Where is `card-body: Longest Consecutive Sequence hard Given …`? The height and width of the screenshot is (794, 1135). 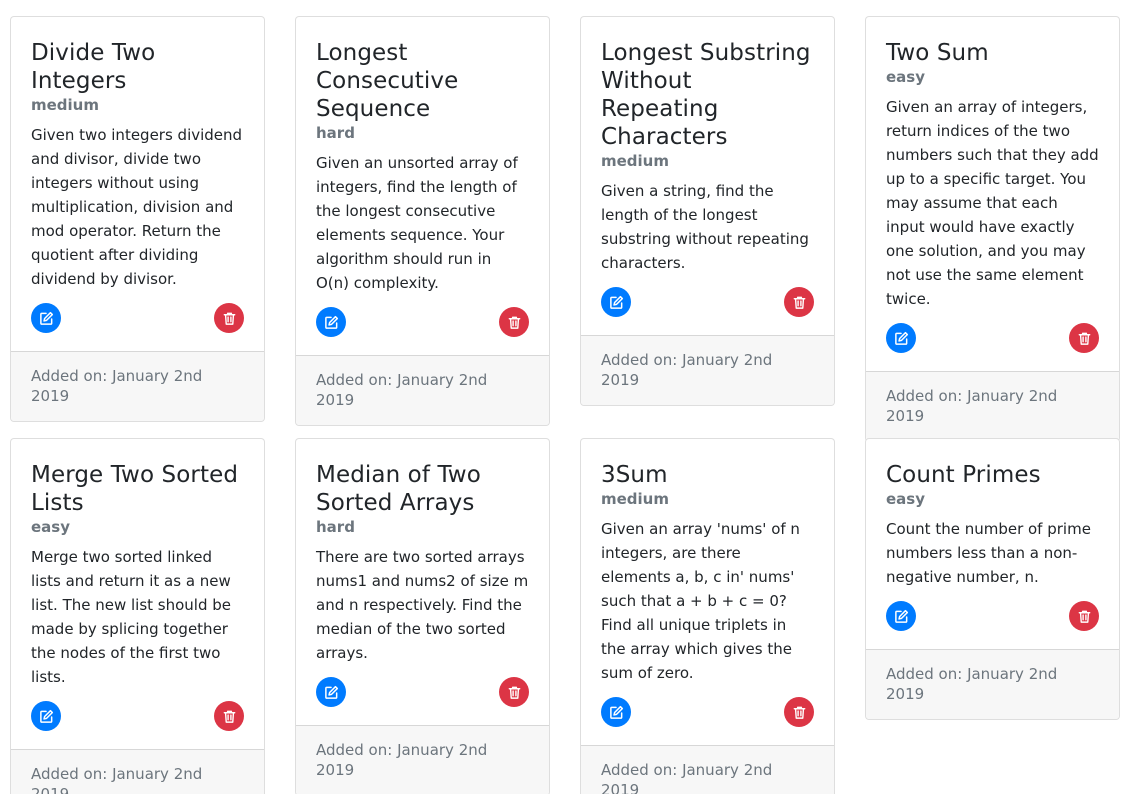 card-body: Longest Consecutive Sequence hard Given … is located at coordinates (422, 186).